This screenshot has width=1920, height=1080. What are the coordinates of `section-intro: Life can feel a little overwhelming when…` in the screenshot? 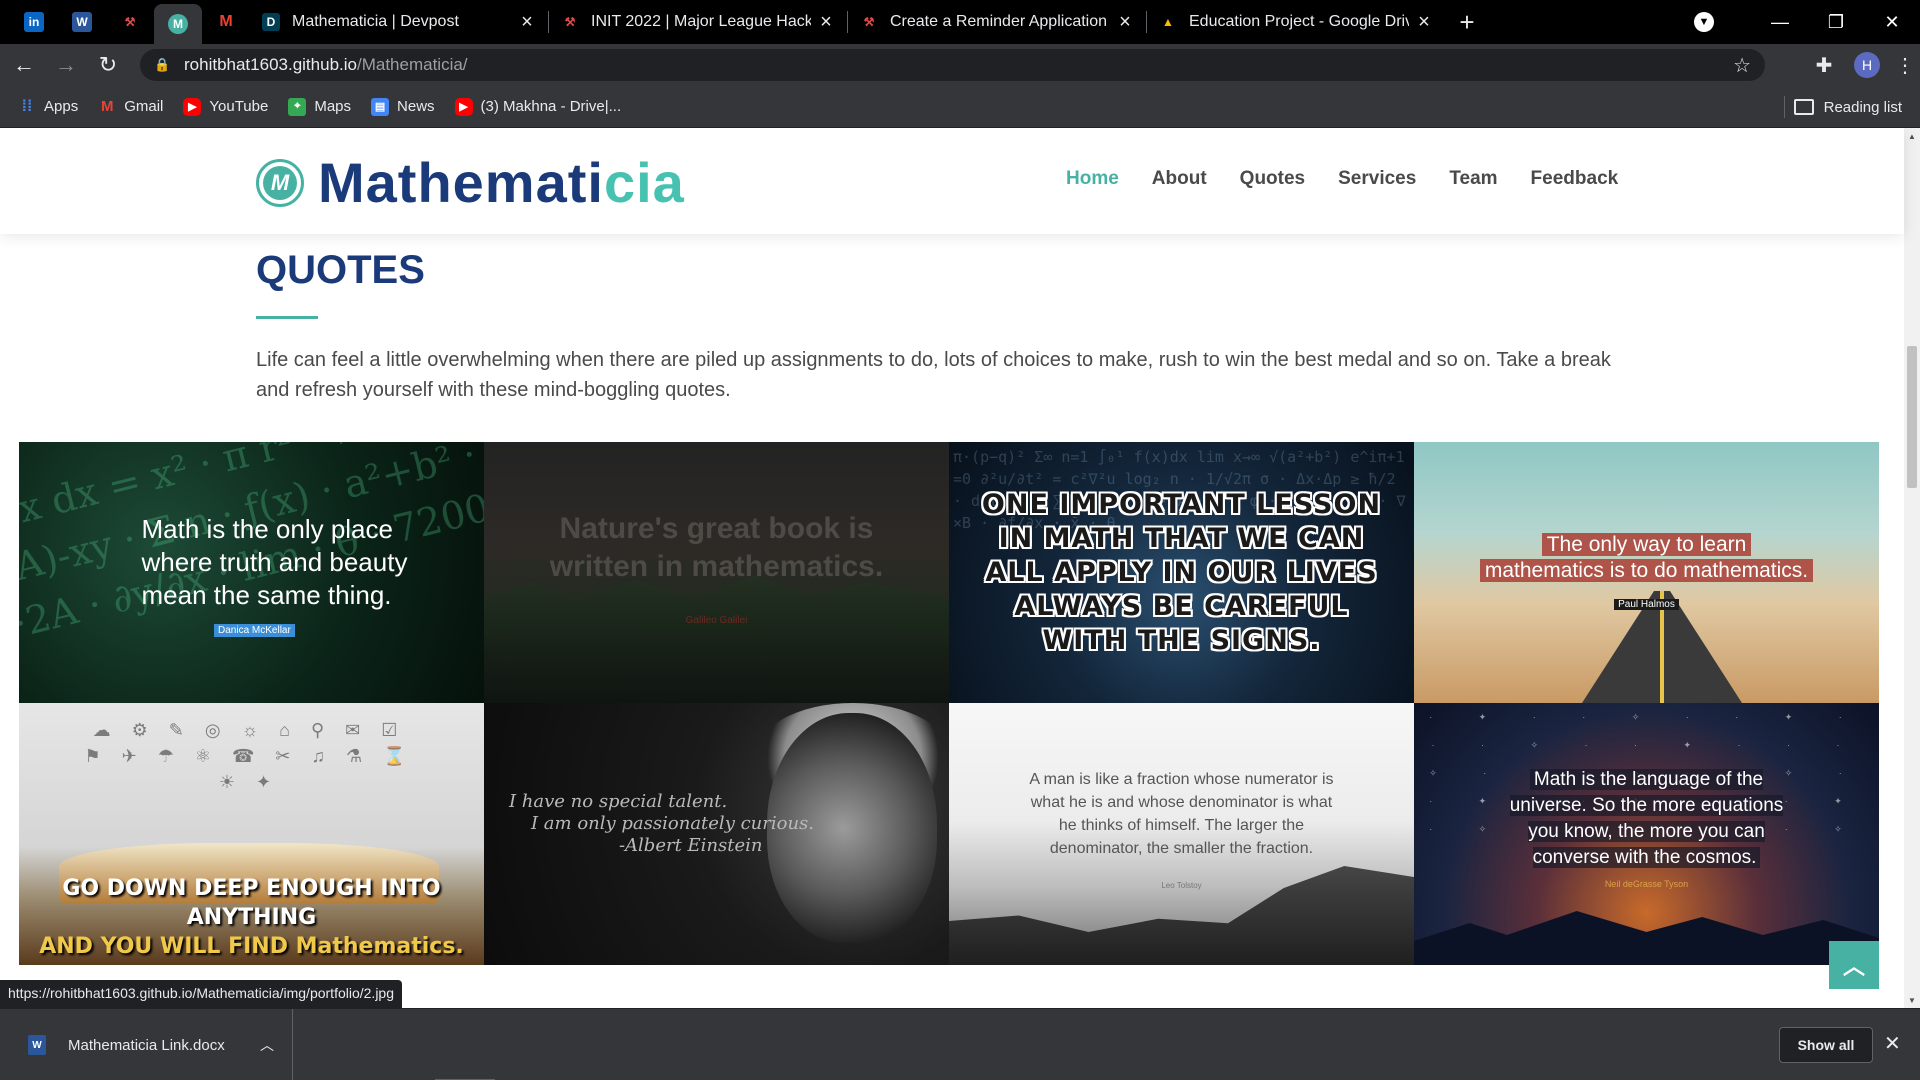 It's located at (933, 375).